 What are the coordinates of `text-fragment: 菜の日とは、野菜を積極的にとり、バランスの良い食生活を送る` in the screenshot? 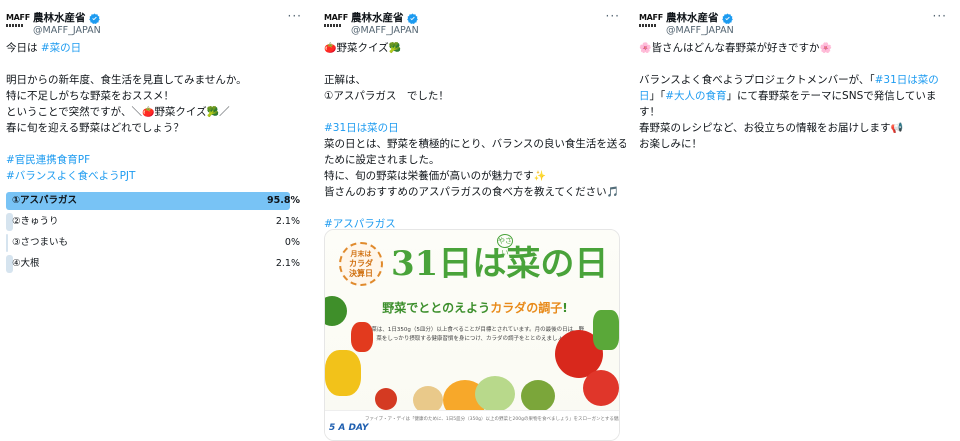 It's located at (475, 144).